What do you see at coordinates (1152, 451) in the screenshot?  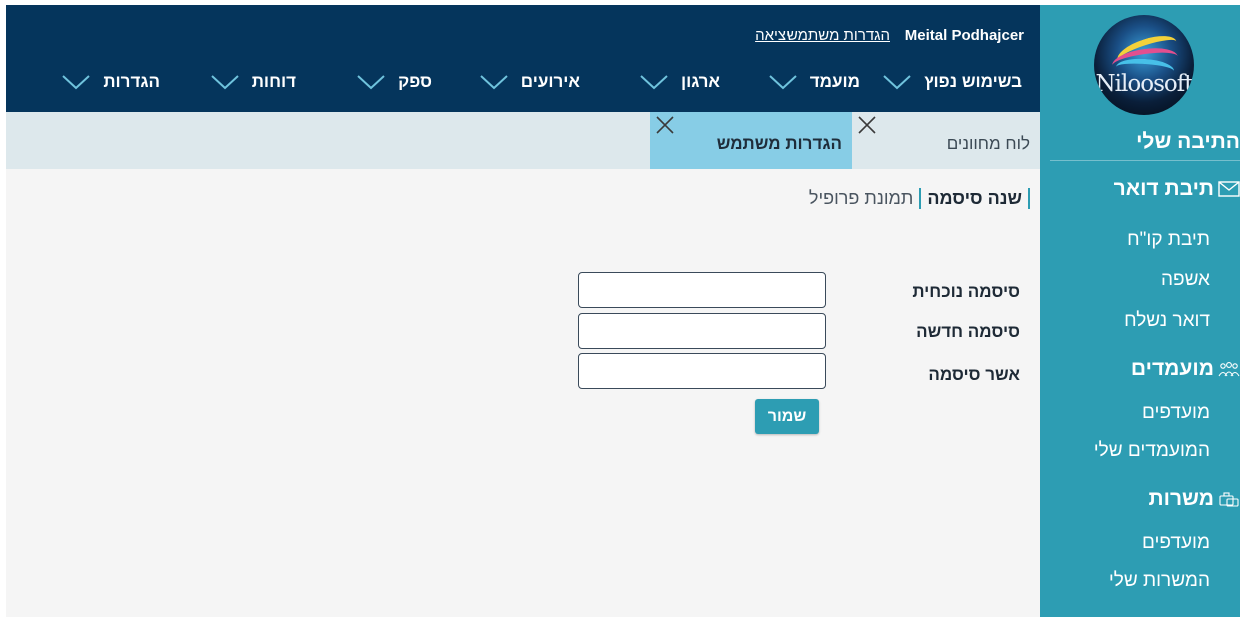 I see `sidebar-item-my-candidates: המועמדים שלי` at bounding box center [1152, 451].